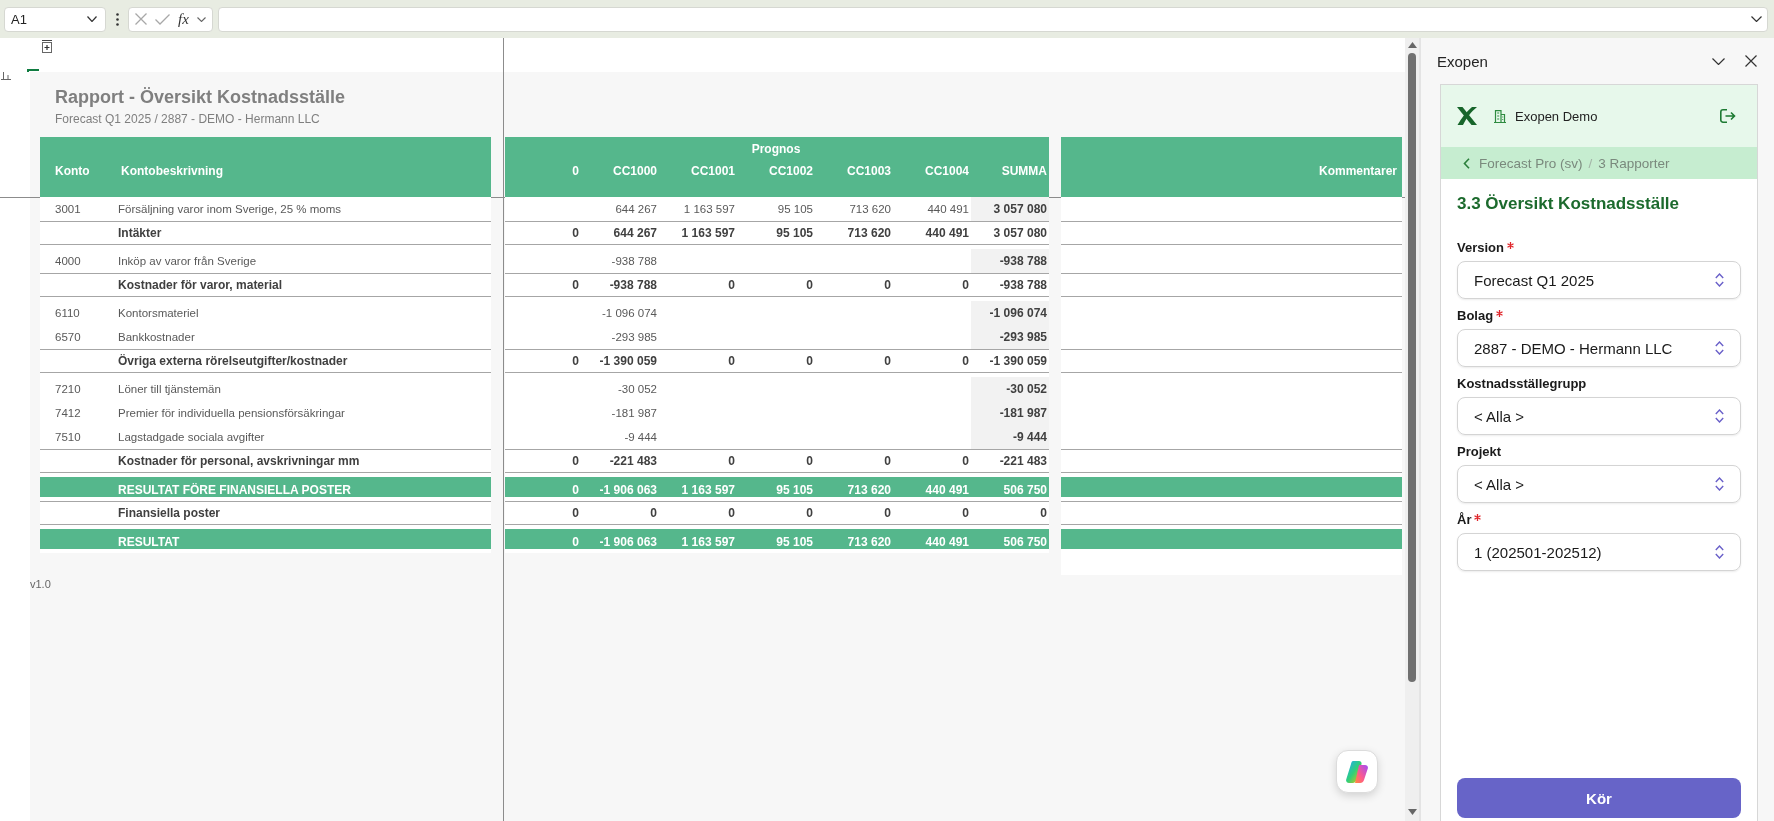 The height and width of the screenshot is (821, 1774). I want to click on table-cell-text: -1 390 059, so click(1018, 361).